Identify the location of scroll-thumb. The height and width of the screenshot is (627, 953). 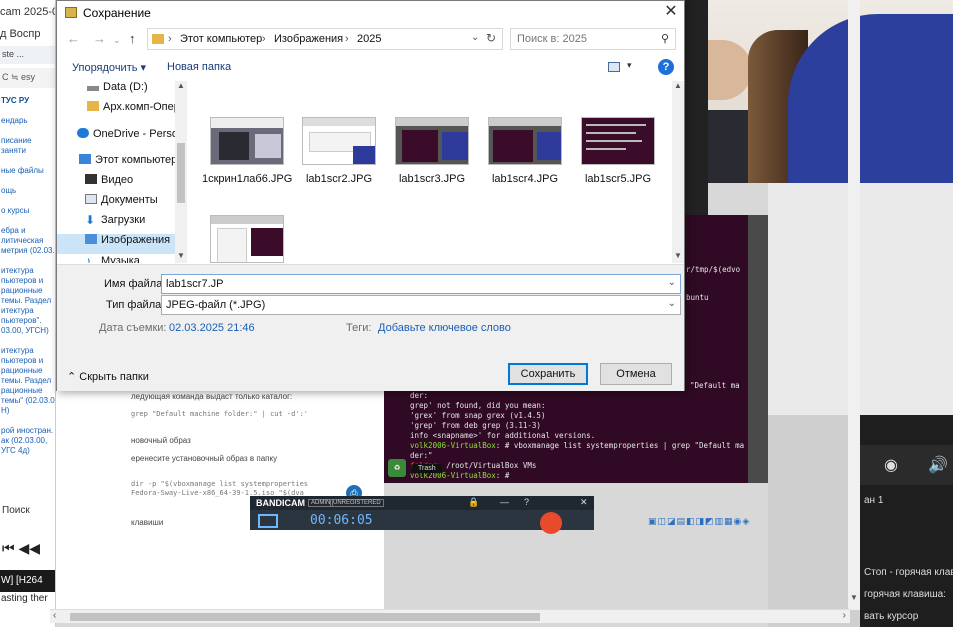
(305, 617).